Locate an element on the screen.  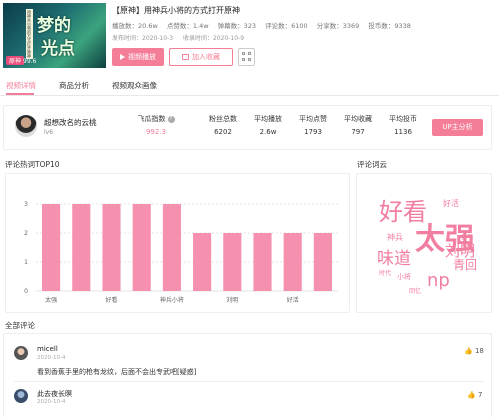
add-favorite-label: 加入收藏 is located at coordinates (206, 57).